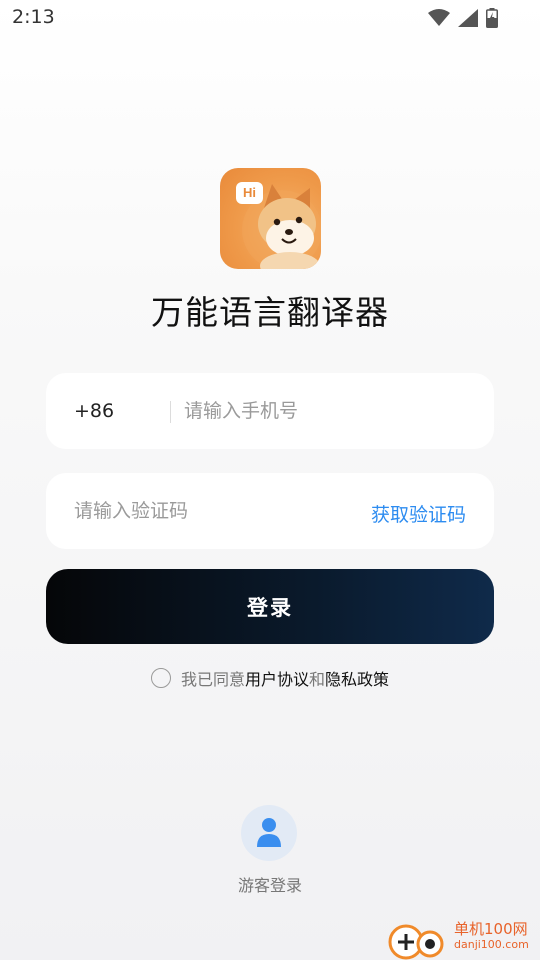 Image resolution: width=540 pixels, height=960 pixels. I want to click on phone-field-card: +86, so click(270, 411).